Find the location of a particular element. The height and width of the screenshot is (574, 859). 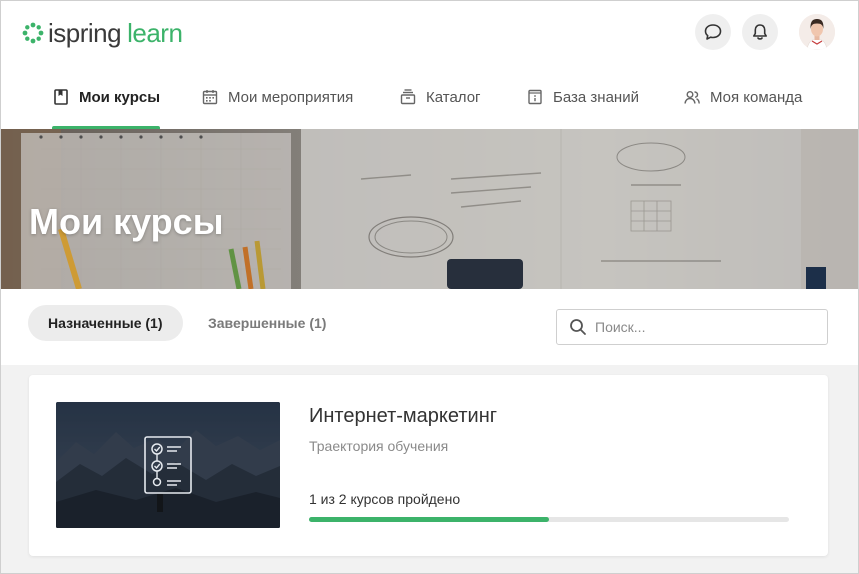

progress-bar is located at coordinates (549, 519).